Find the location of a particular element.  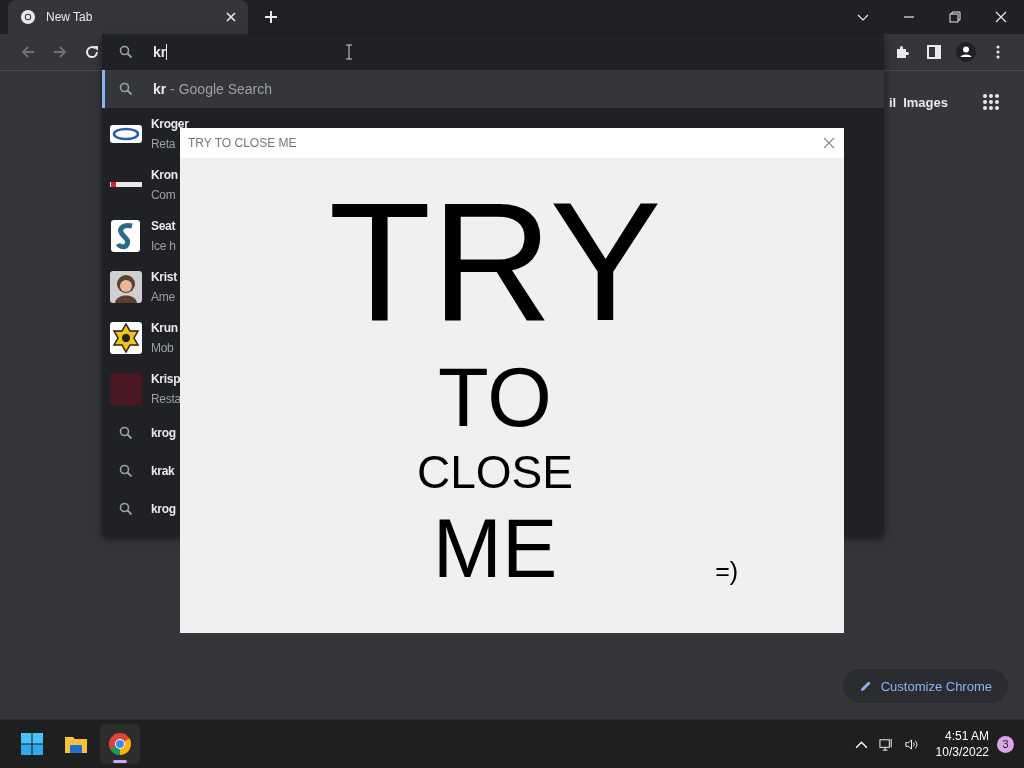

suggestion-subtitle: Com is located at coordinates (164, 195).